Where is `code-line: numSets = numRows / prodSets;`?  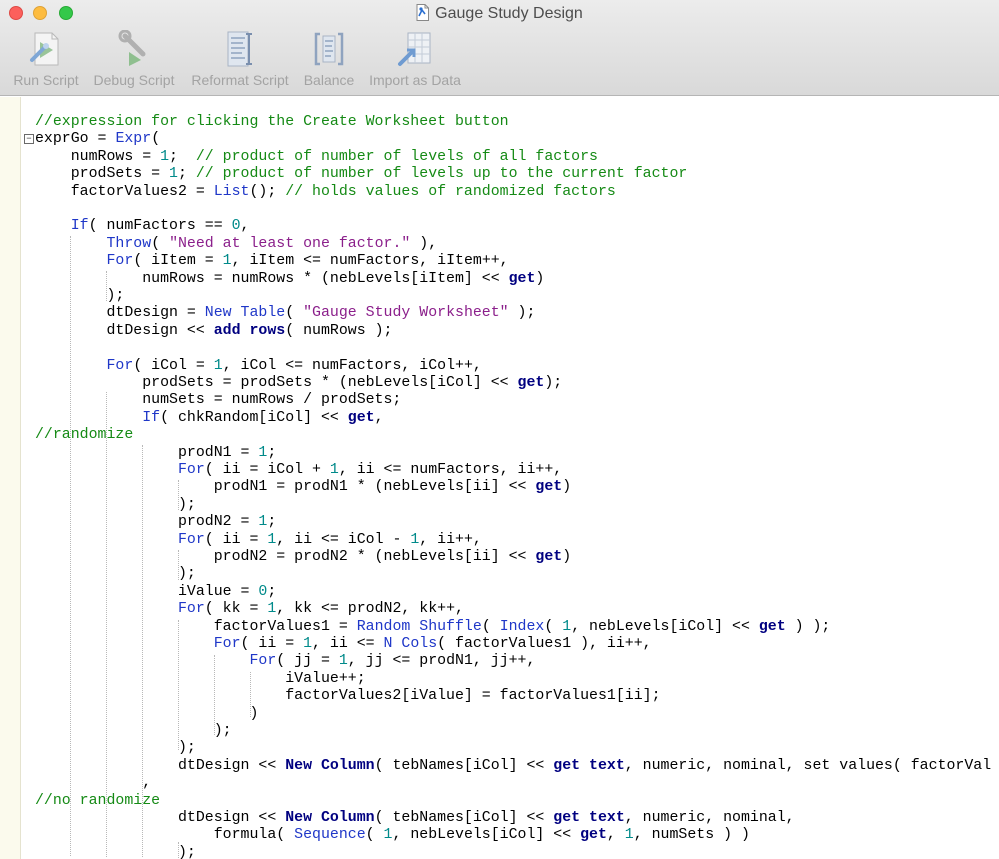 code-line: numSets = numRows / prodSets; is located at coordinates (218, 400).